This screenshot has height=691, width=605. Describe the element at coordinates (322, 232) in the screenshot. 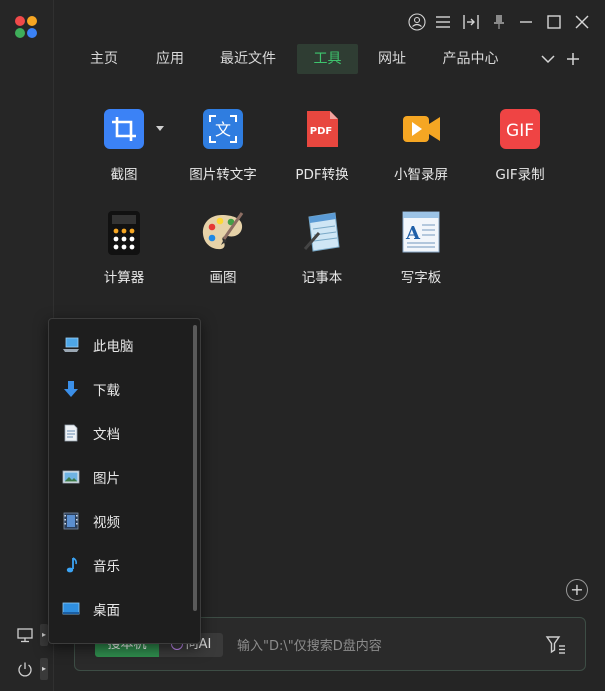

I see `notepad-icon` at that location.